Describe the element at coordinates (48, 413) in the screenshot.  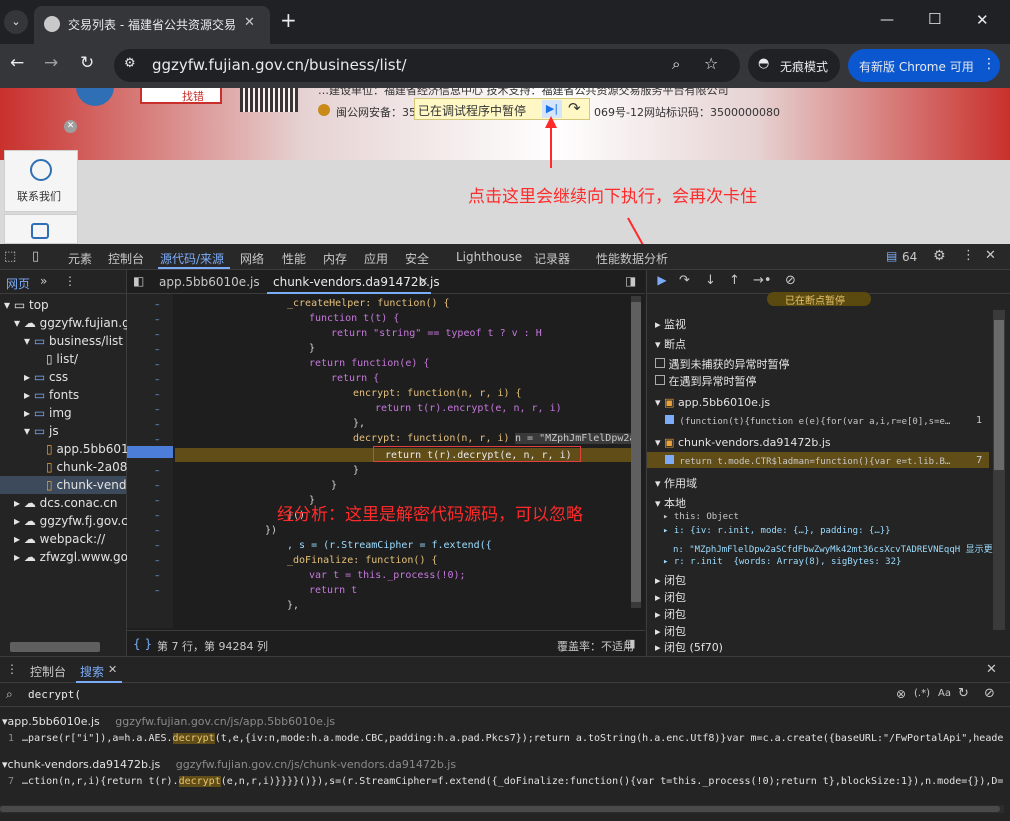
I see `tree-folder-img: ▸ ▭ img` at that location.